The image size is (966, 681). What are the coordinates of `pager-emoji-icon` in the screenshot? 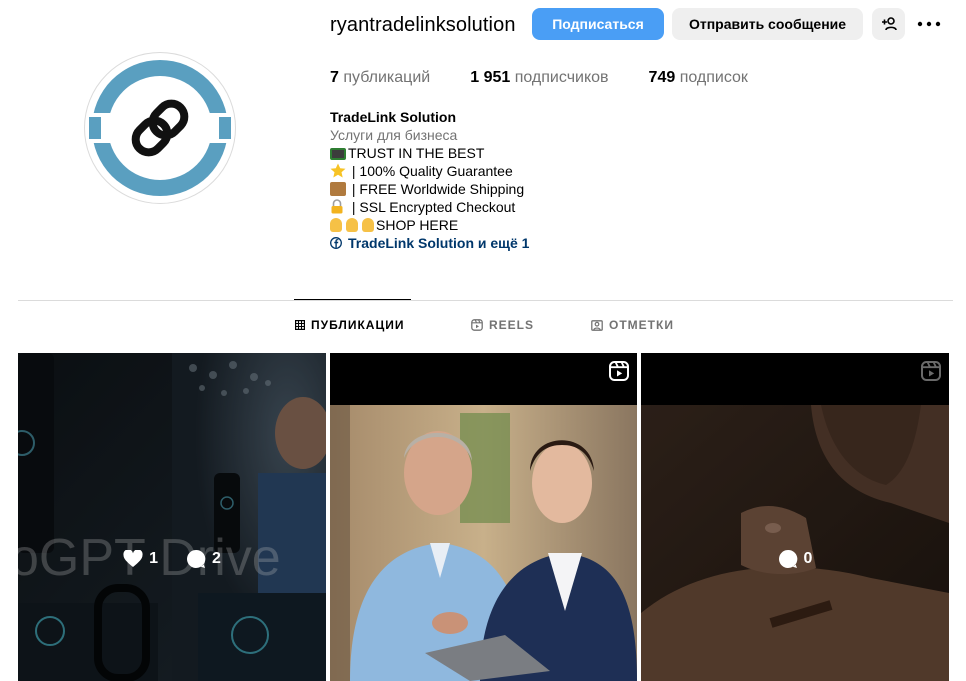 It's located at (338, 154).